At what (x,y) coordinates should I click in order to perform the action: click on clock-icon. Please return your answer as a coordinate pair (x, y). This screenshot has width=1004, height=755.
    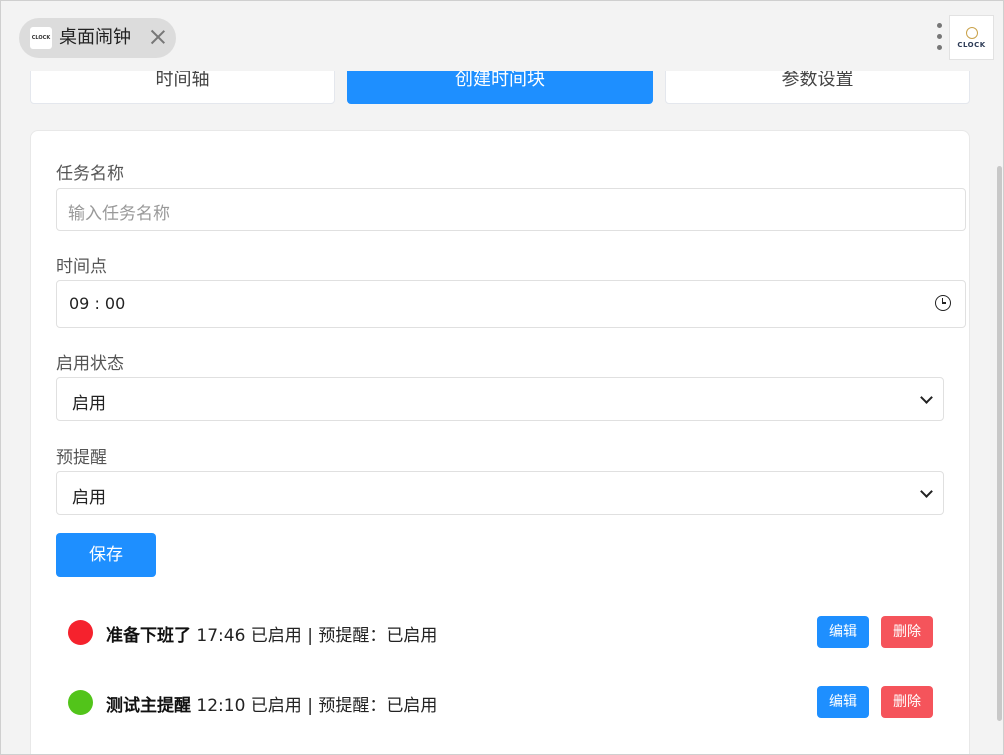
    Looking at the image, I should click on (943, 303).